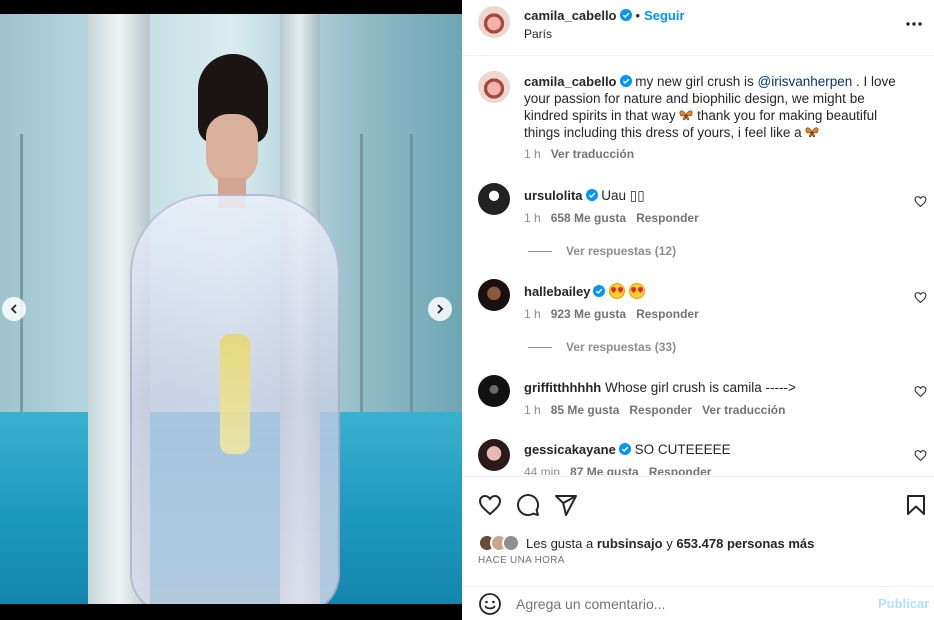  Describe the element at coordinates (682, 449) in the screenshot. I see `comment-body: SO CUTEEEEE` at that location.